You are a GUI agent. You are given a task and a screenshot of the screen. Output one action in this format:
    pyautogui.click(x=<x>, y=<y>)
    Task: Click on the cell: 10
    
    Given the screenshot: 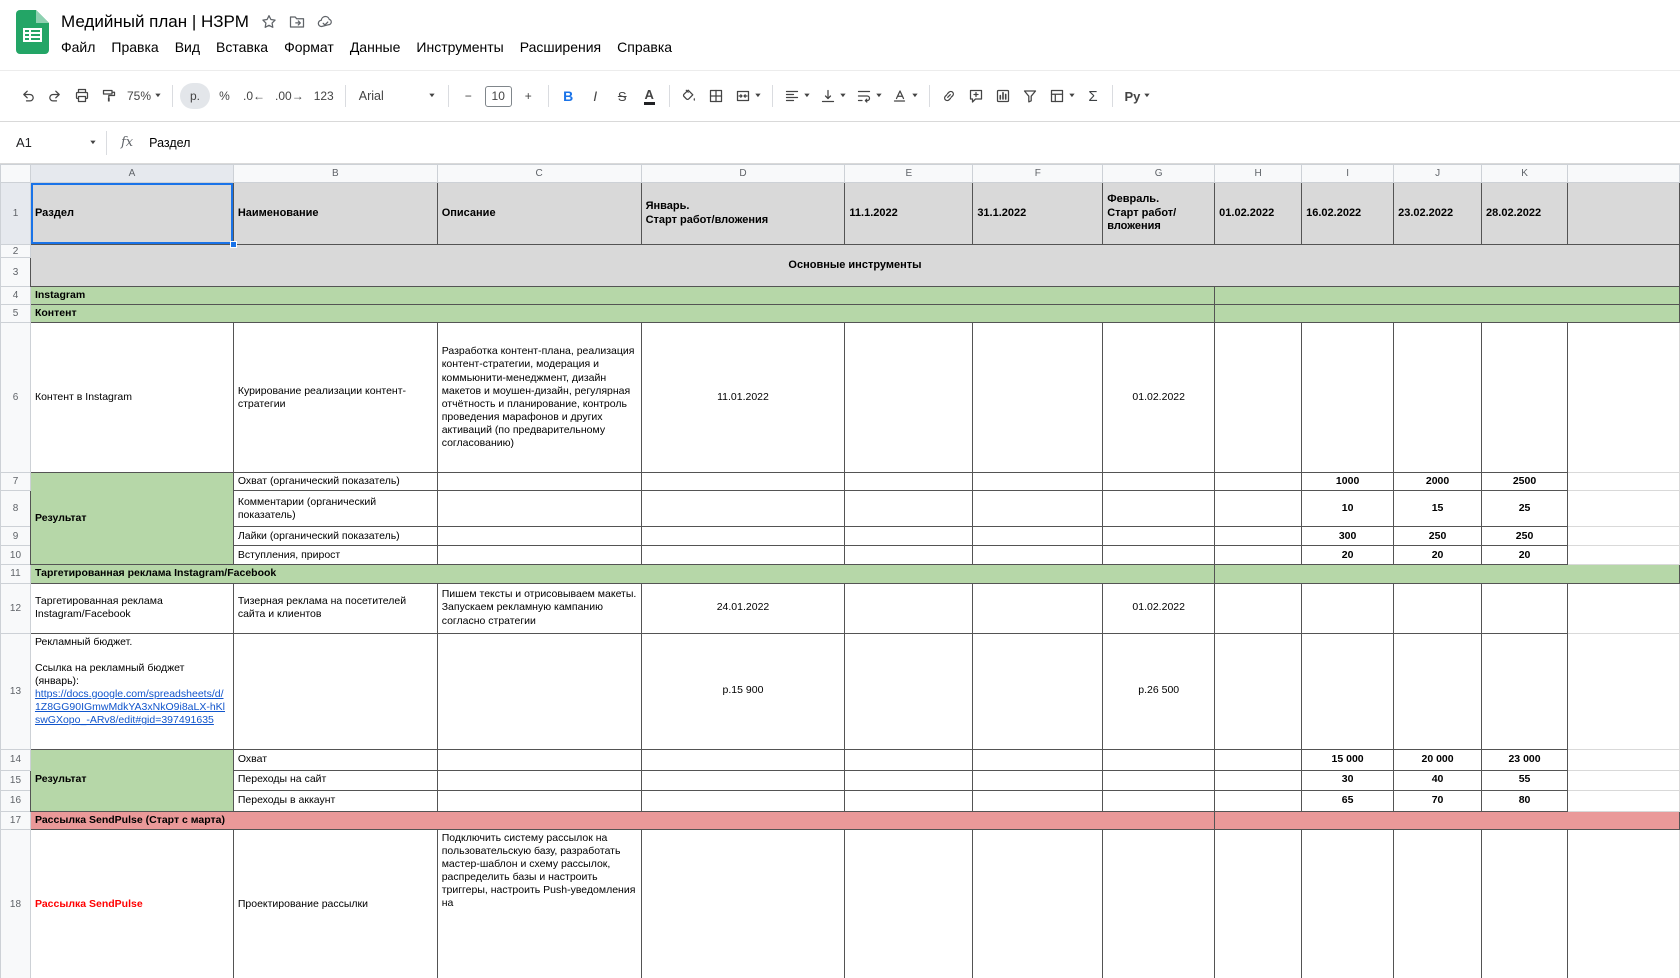 What is the action you would take?
    pyautogui.click(x=1348, y=509)
    